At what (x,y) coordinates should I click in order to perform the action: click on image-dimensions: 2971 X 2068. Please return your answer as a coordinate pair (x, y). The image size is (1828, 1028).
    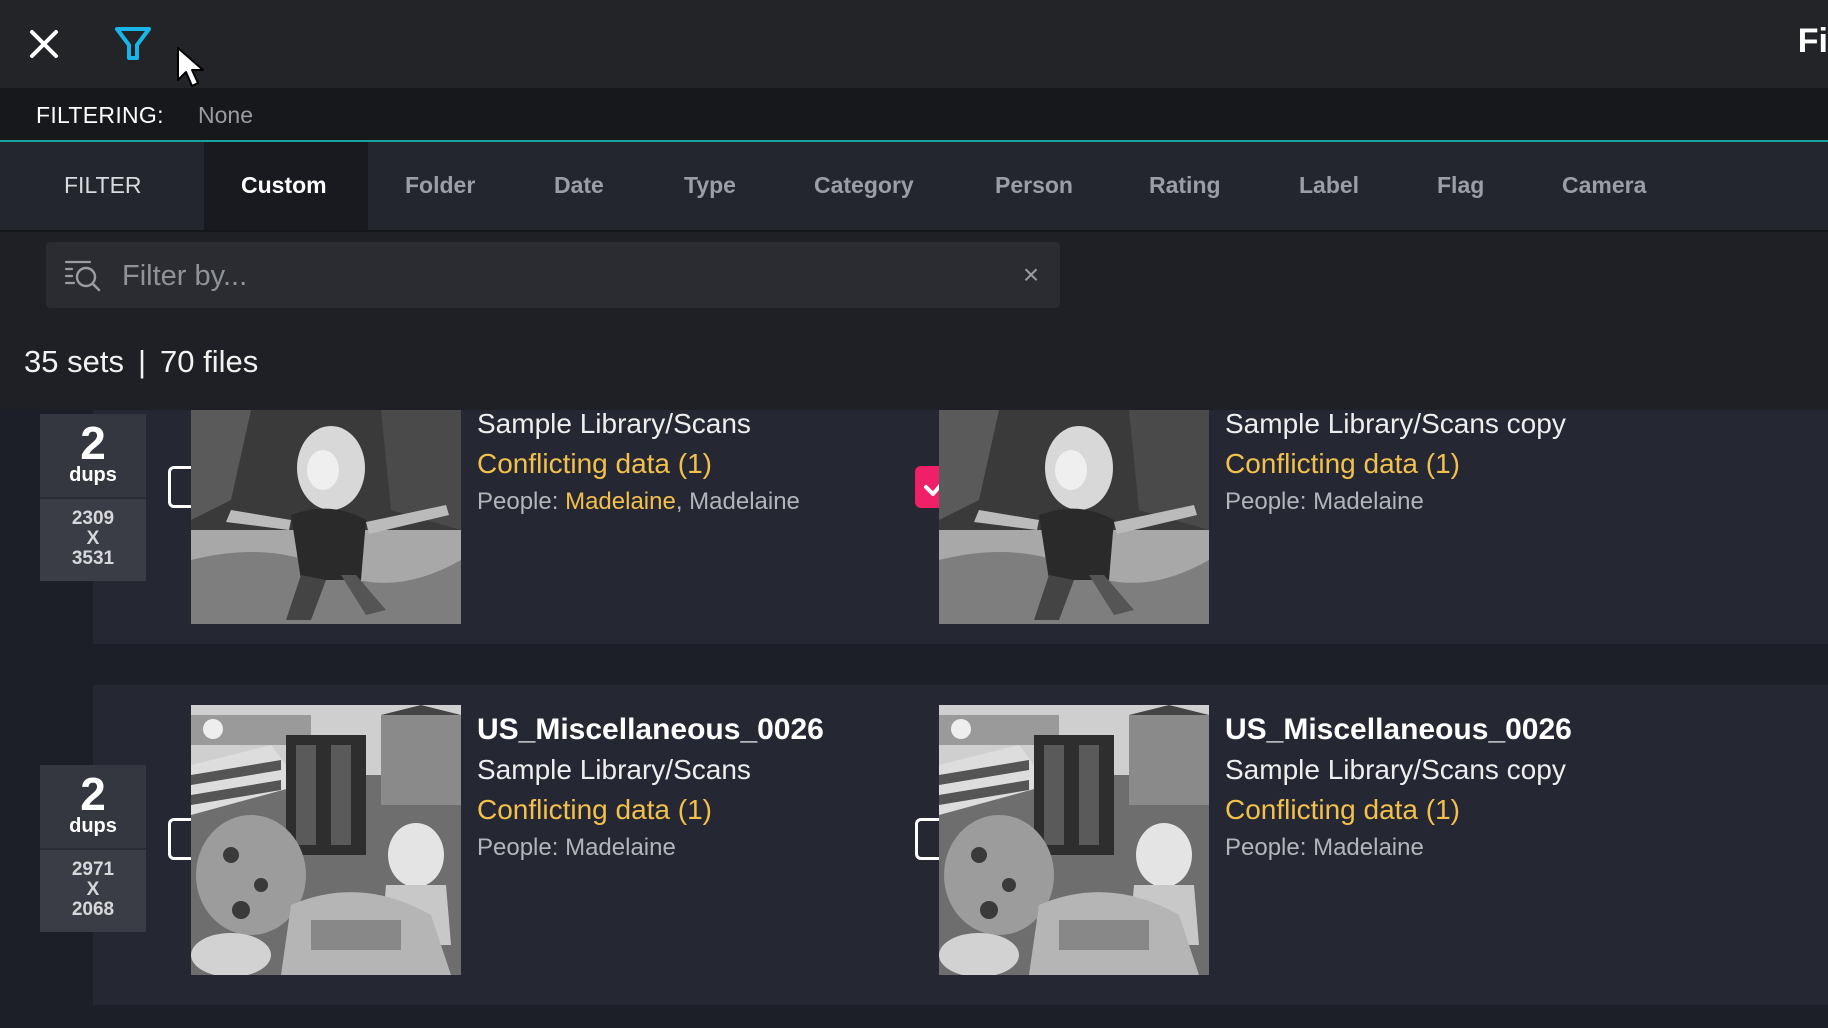
    Looking at the image, I should click on (93, 891).